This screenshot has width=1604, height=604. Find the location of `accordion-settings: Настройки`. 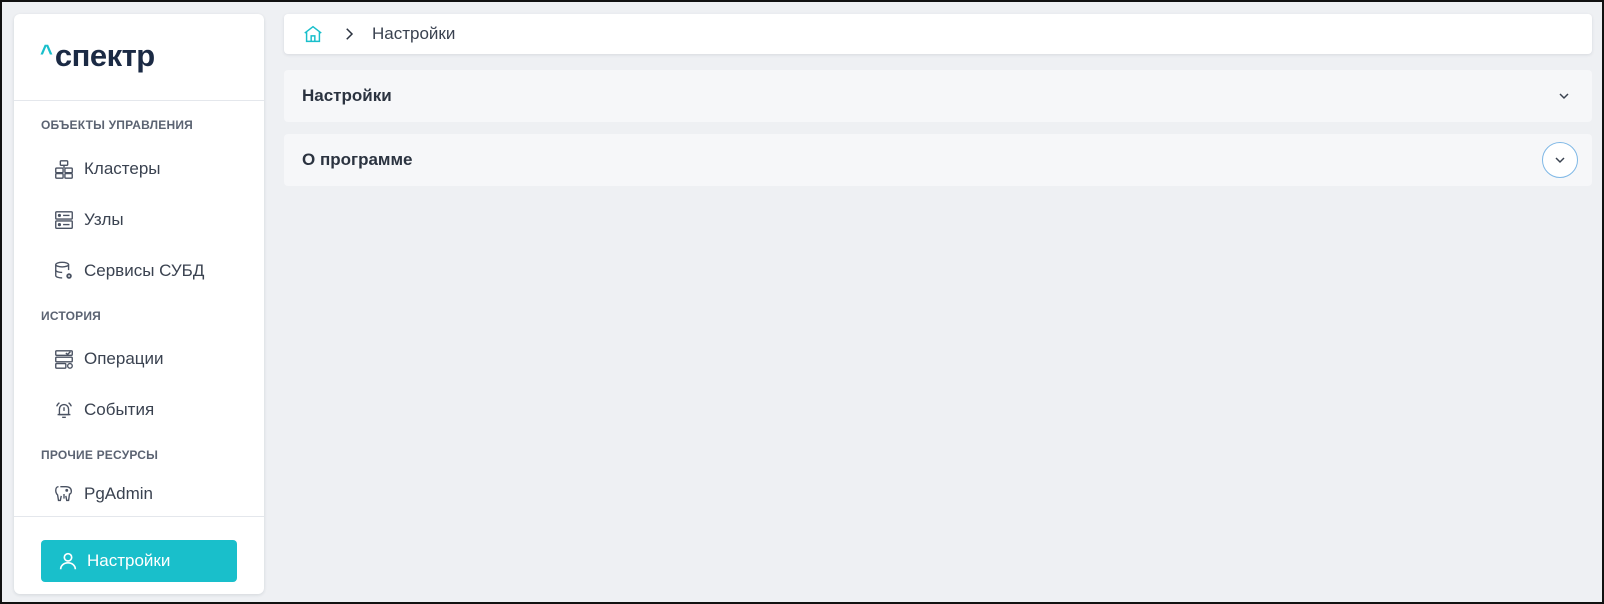

accordion-settings: Настройки is located at coordinates (938, 96).